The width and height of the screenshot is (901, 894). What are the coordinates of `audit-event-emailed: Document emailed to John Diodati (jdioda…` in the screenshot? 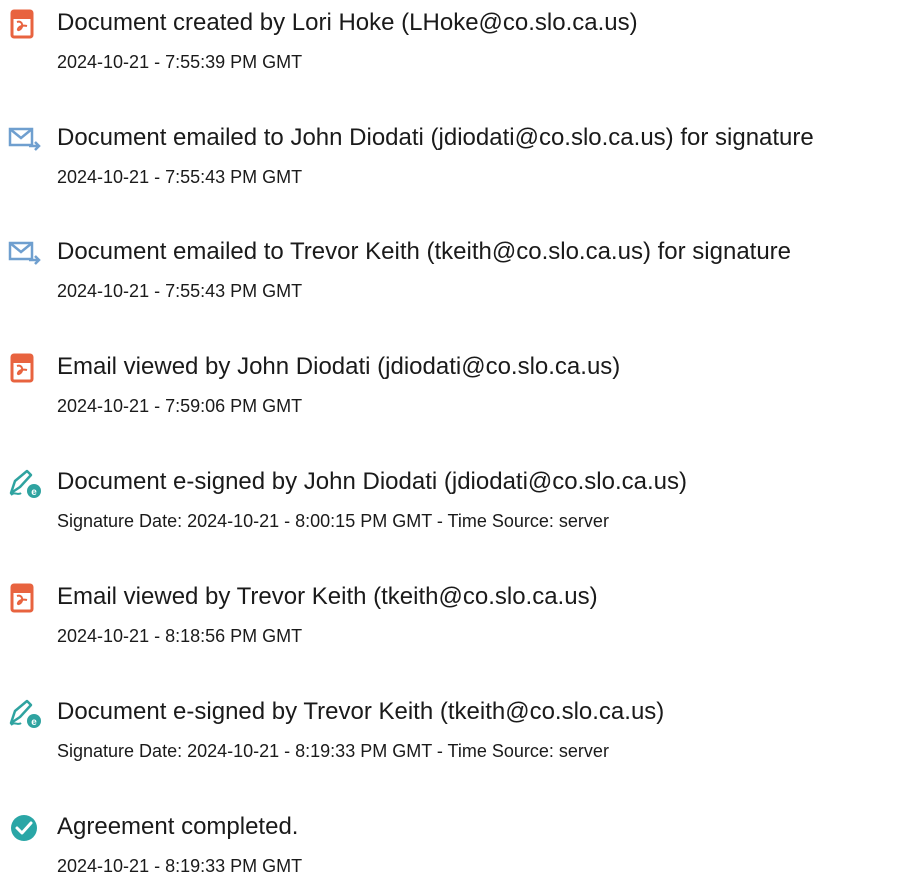 It's located at (450, 160).